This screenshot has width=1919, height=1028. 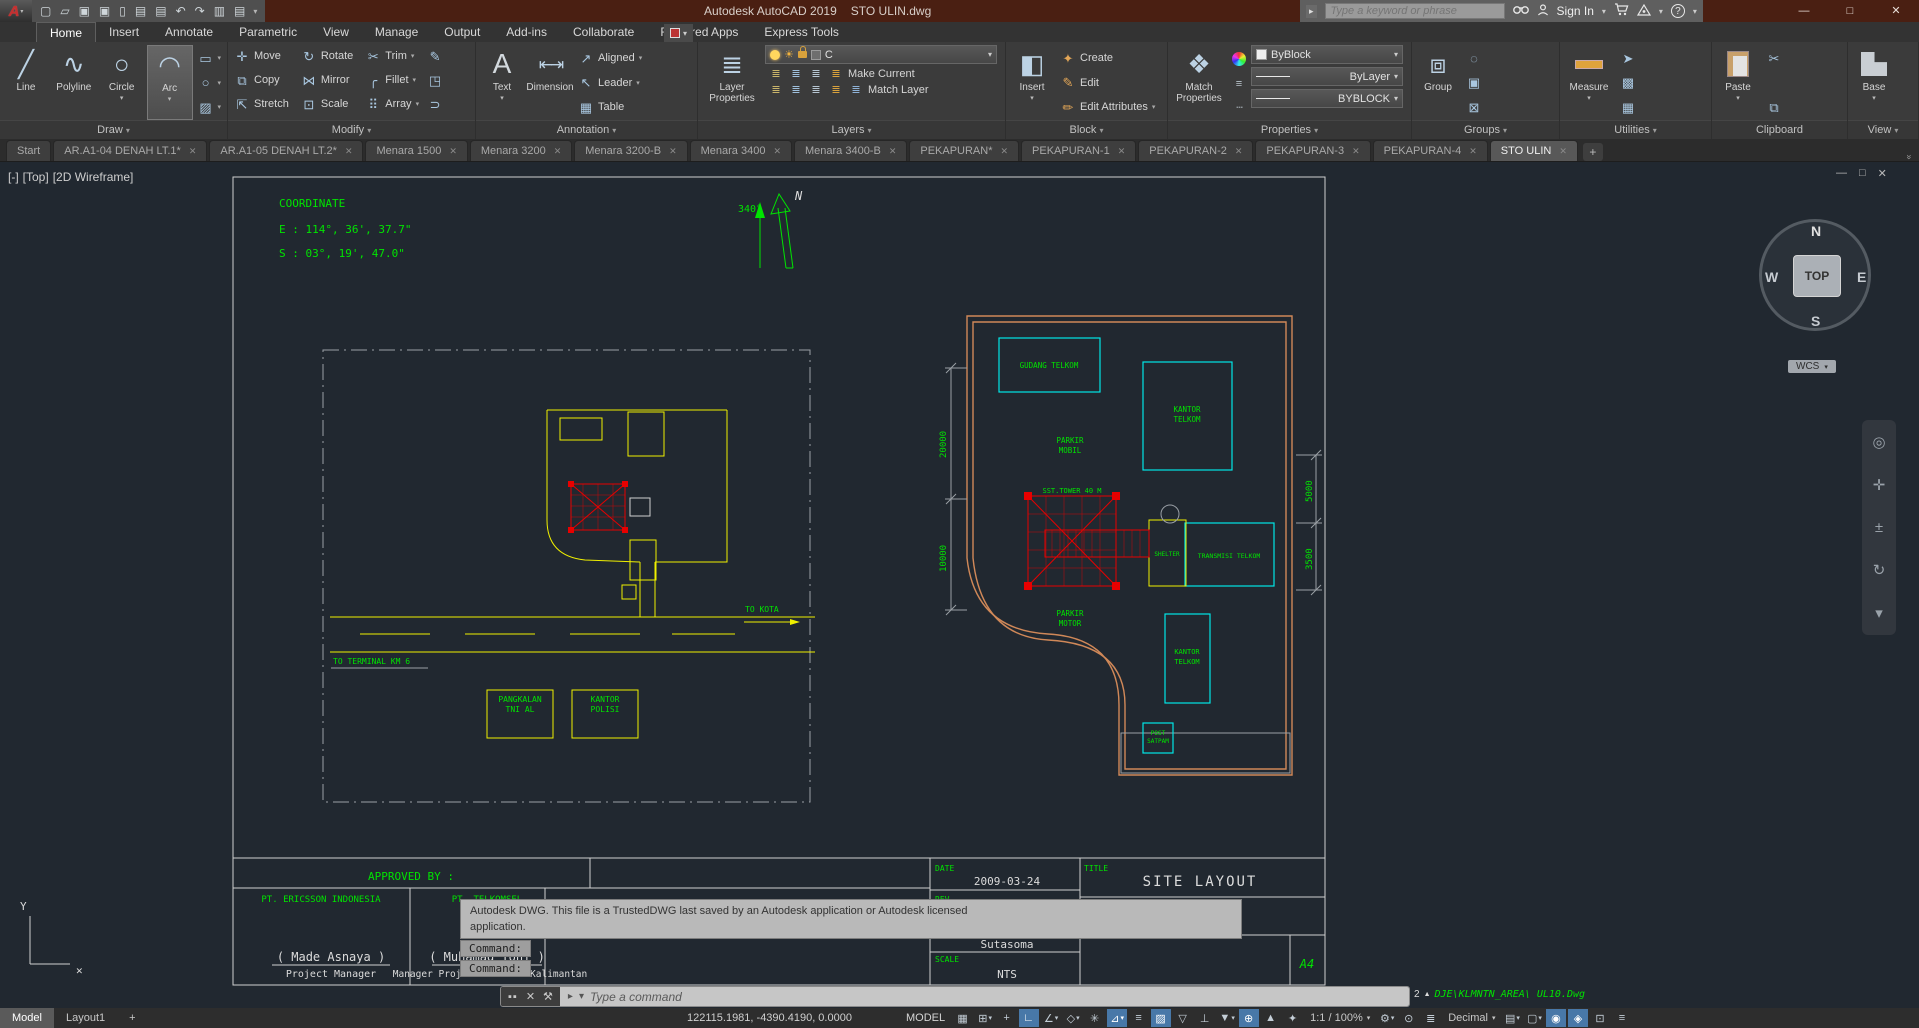 What do you see at coordinates (881, 74) in the screenshot?
I see `make-current-button: Make Current` at bounding box center [881, 74].